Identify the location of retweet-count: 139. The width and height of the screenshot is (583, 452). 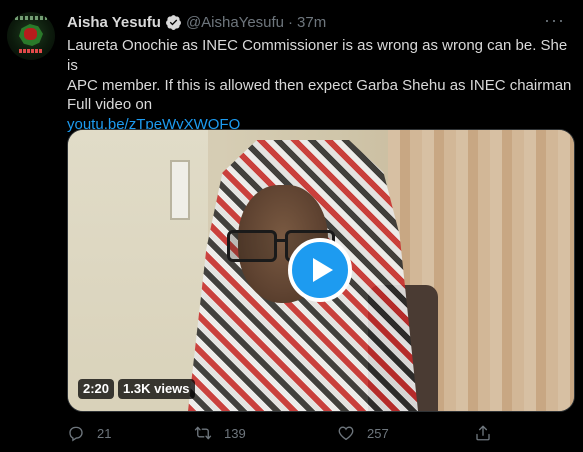
(235, 433).